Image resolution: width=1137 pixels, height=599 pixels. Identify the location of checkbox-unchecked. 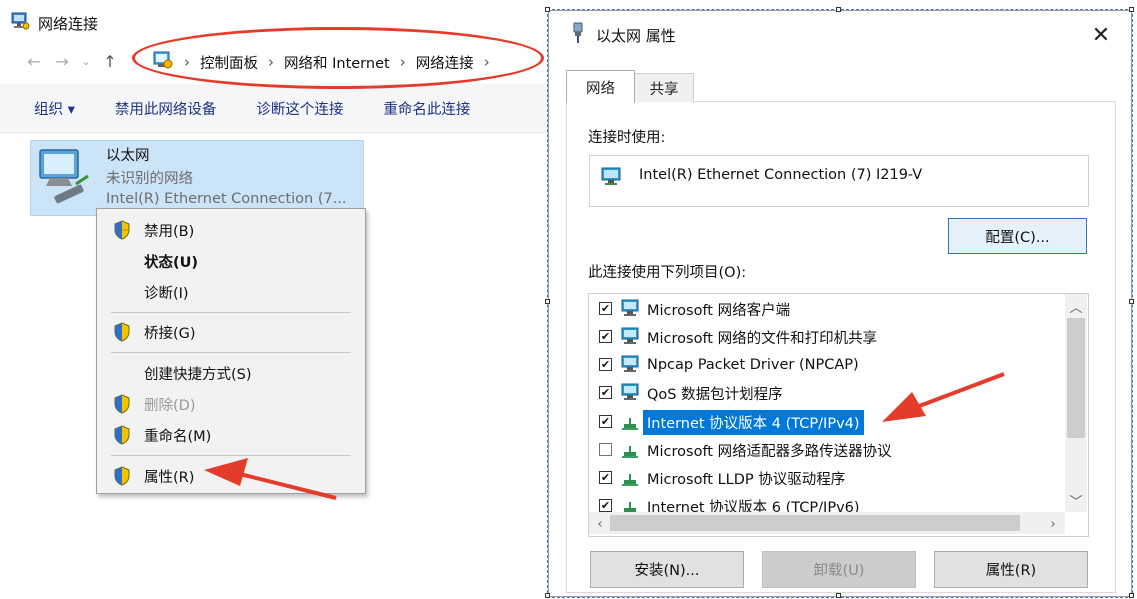
(605, 449).